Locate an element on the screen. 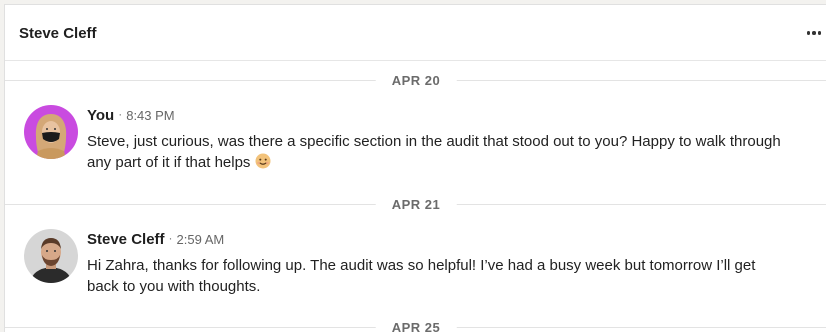  message-header: Steve Cleff · 2:59 AM is located at coordinates (155, 240).